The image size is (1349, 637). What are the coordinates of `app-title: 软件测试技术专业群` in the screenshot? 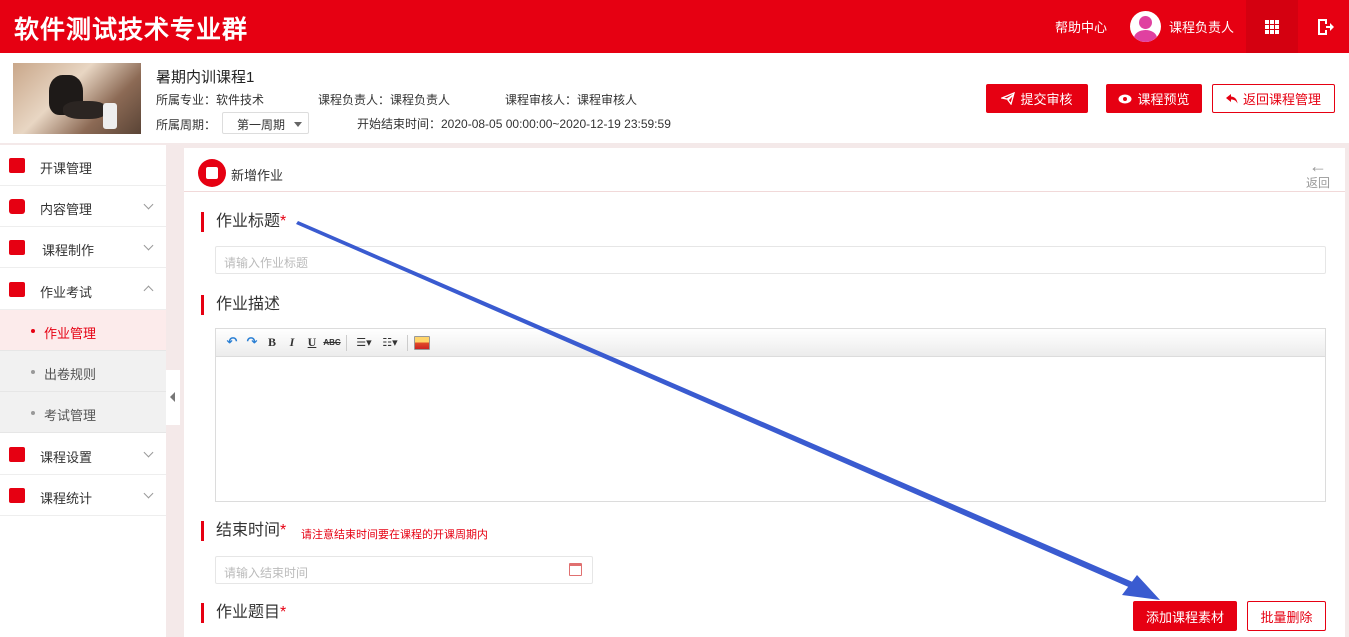 It's located at (131, 30).